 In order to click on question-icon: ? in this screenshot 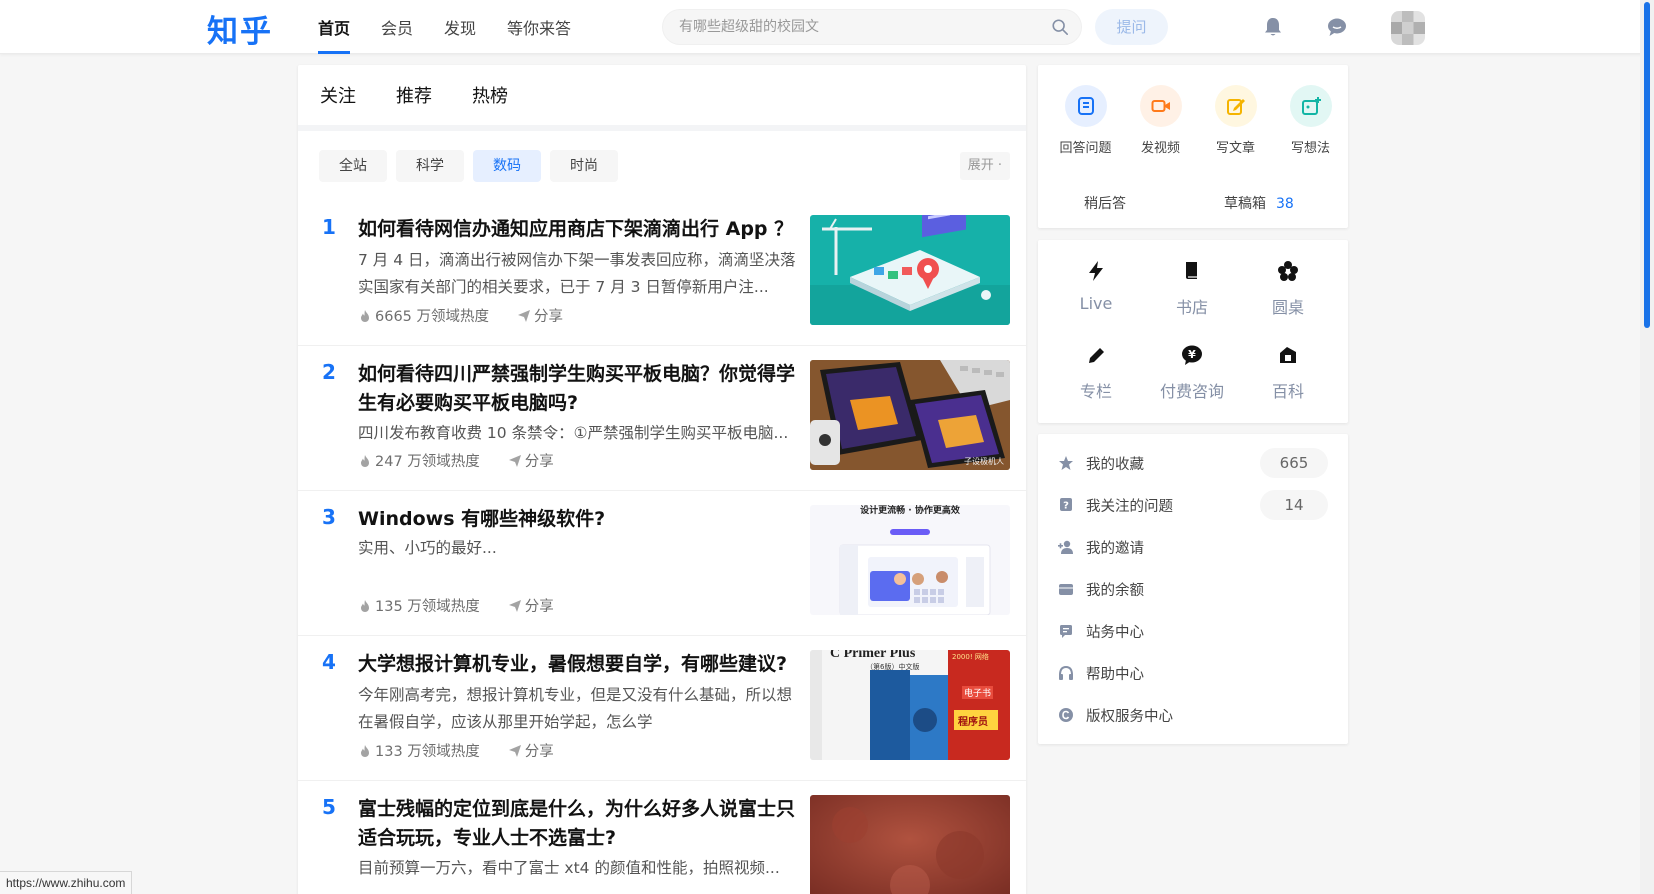, I will do `click(1066, 505)`.